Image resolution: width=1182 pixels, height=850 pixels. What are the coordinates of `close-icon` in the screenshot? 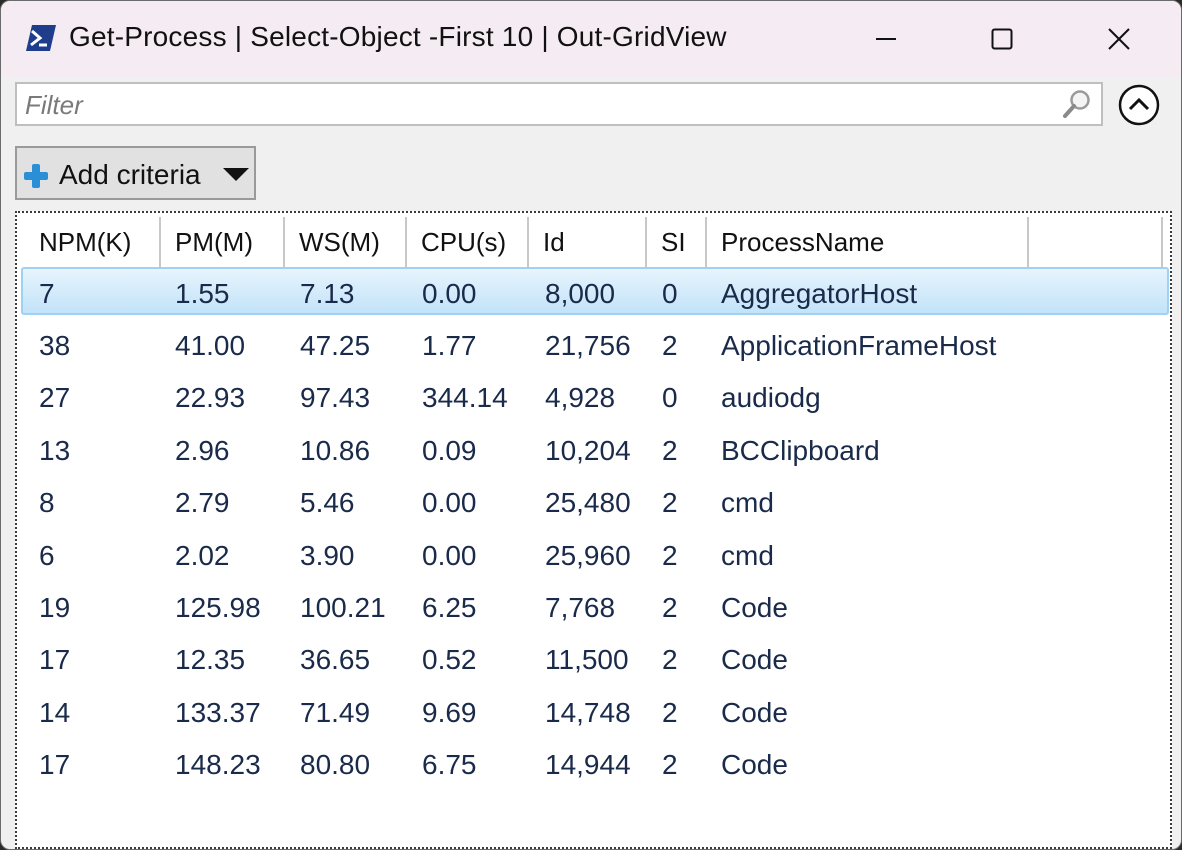 It's located at (1119, 39).